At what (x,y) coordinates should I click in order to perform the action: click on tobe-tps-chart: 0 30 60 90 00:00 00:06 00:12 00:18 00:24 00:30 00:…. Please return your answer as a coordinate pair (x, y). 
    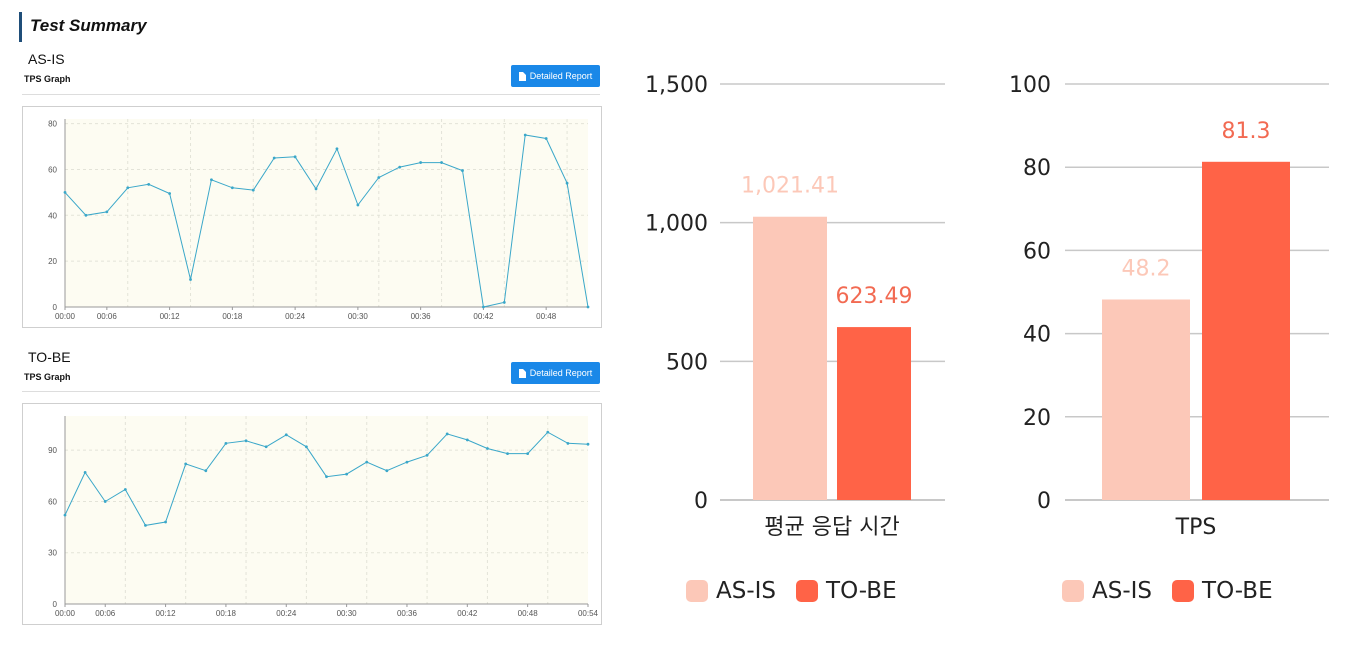
    Looking at the image, I should click on (312, 514).